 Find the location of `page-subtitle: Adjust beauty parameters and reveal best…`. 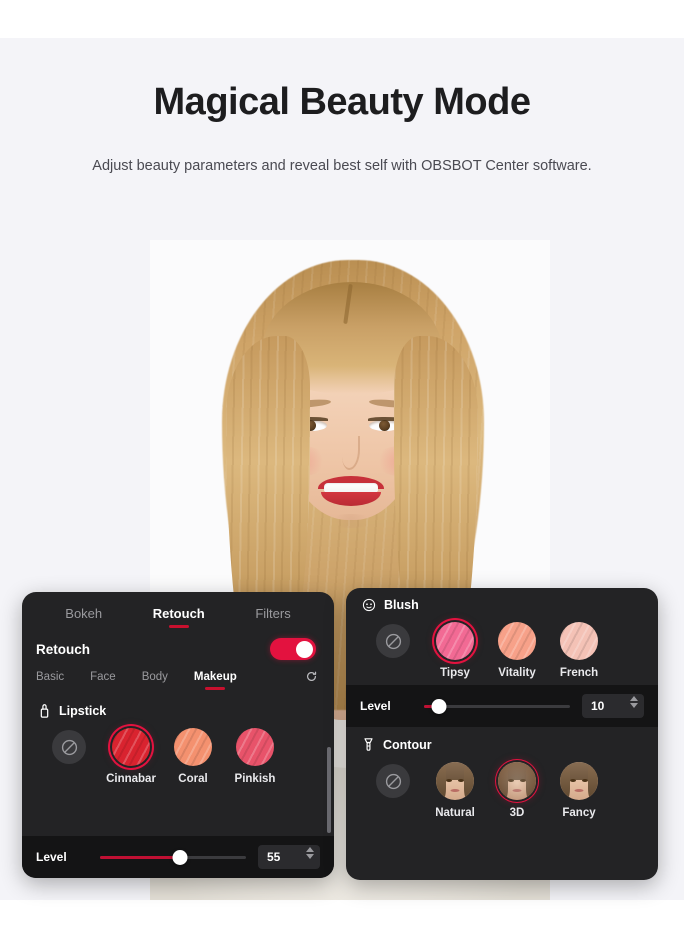

page-subtitle: Adjust beauty parameters and reveal best… is located at coordinates (342, 165).